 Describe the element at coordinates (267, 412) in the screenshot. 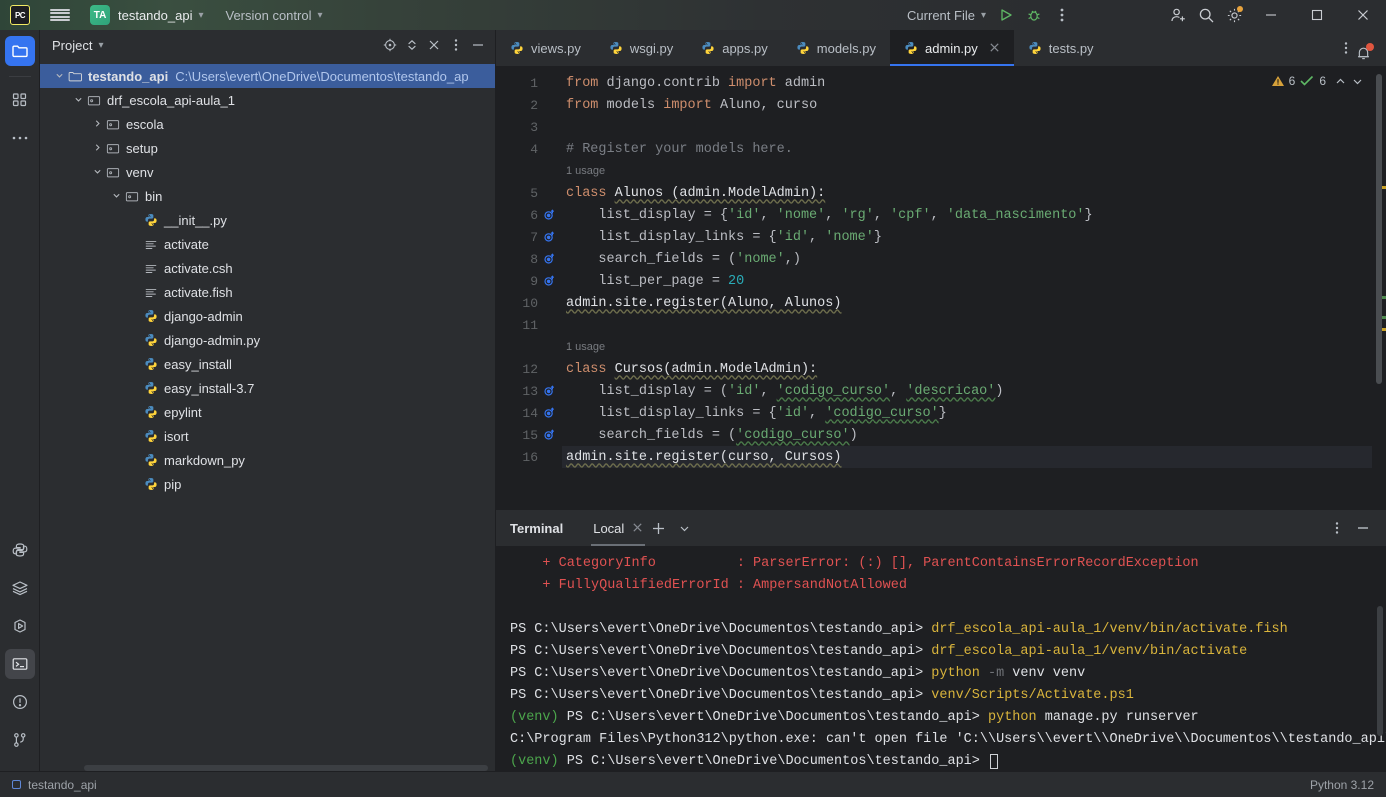

I see `tree-node-epylint: epylint` at that location.